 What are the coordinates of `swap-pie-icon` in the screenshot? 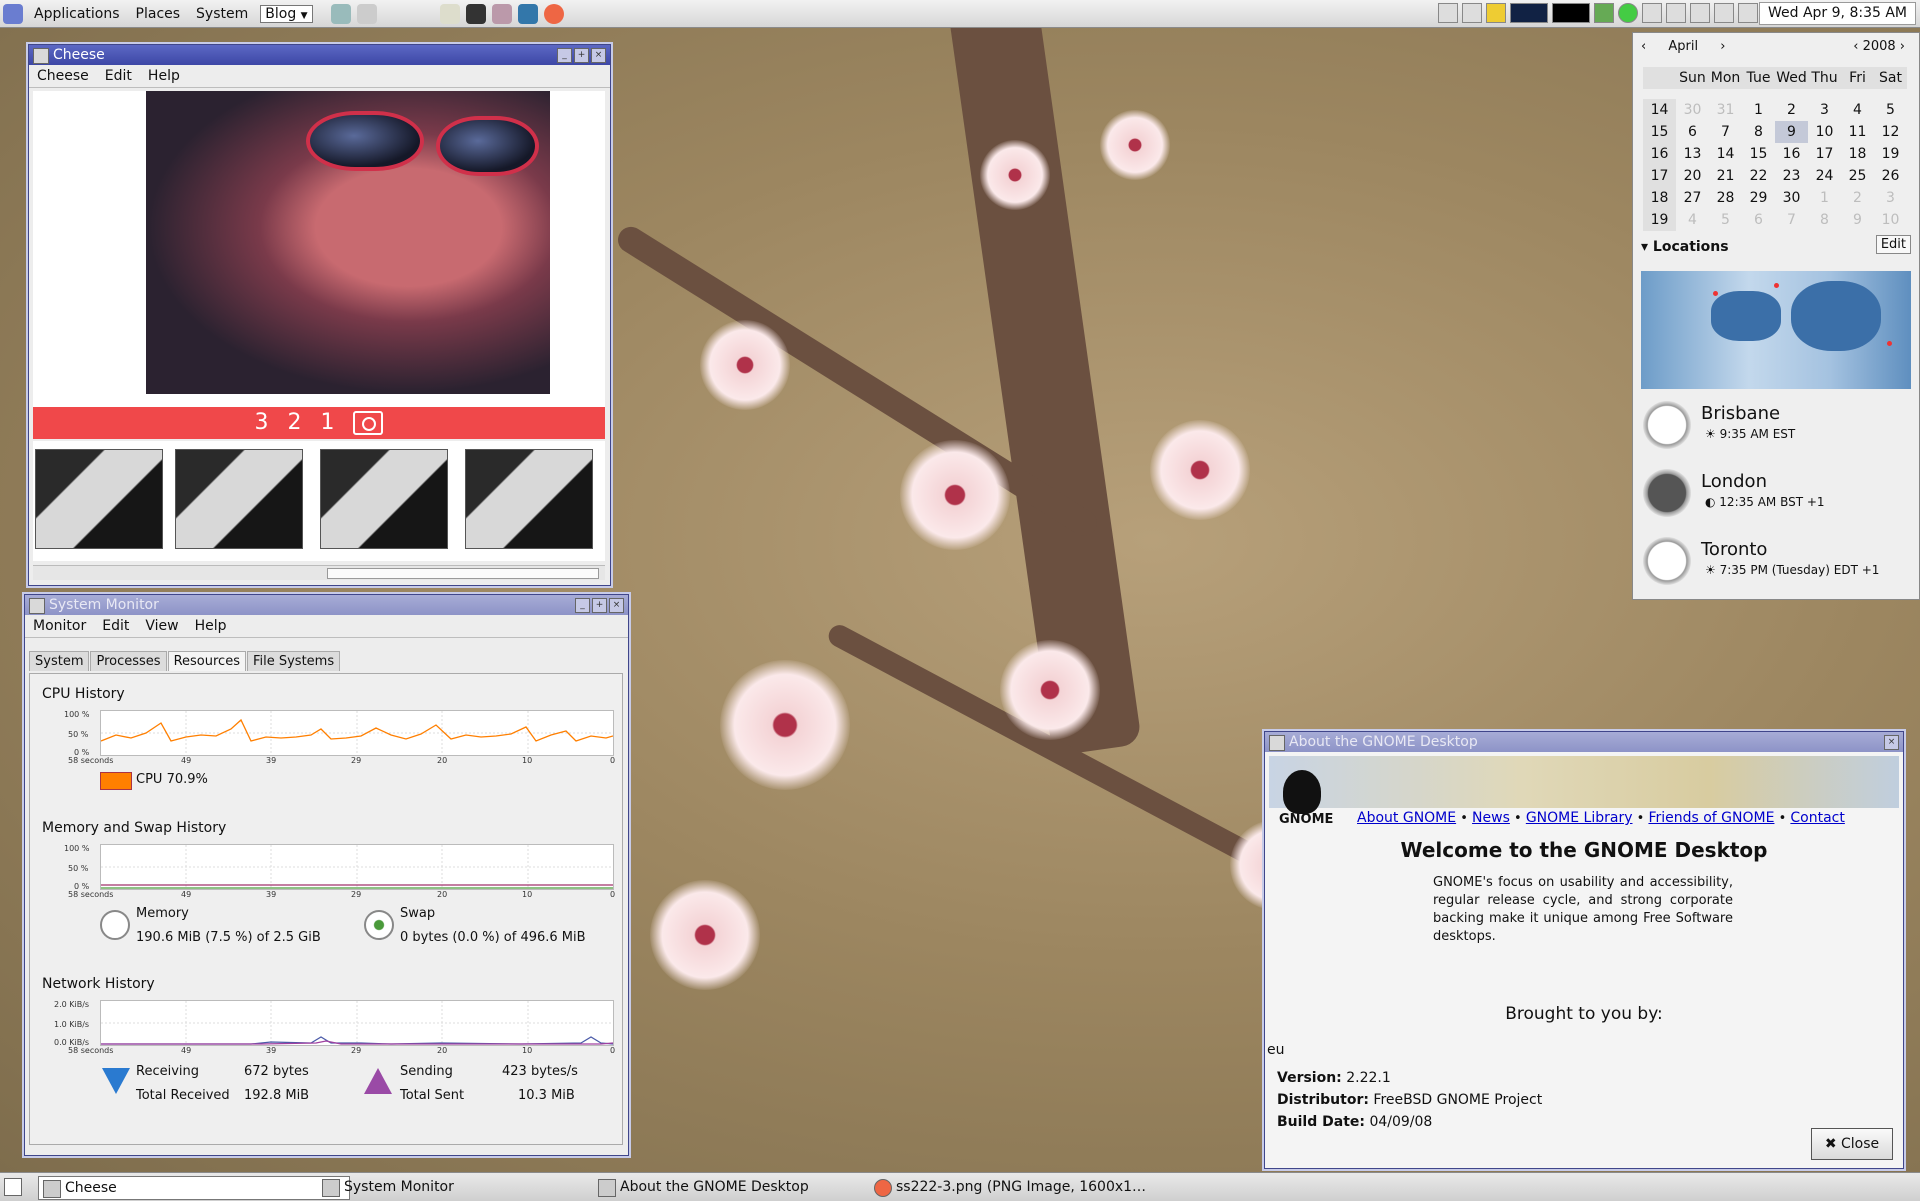 It's located at (379, 925).